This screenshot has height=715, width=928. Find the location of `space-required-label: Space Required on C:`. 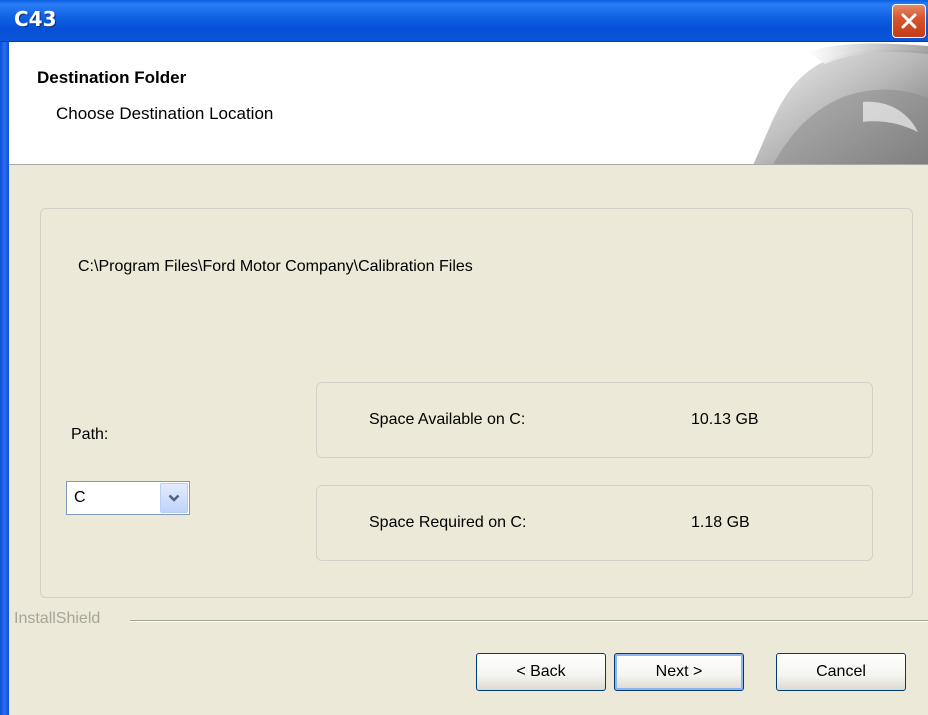

space-required-label: Space Required on C: is located at coordinates (448, 522).